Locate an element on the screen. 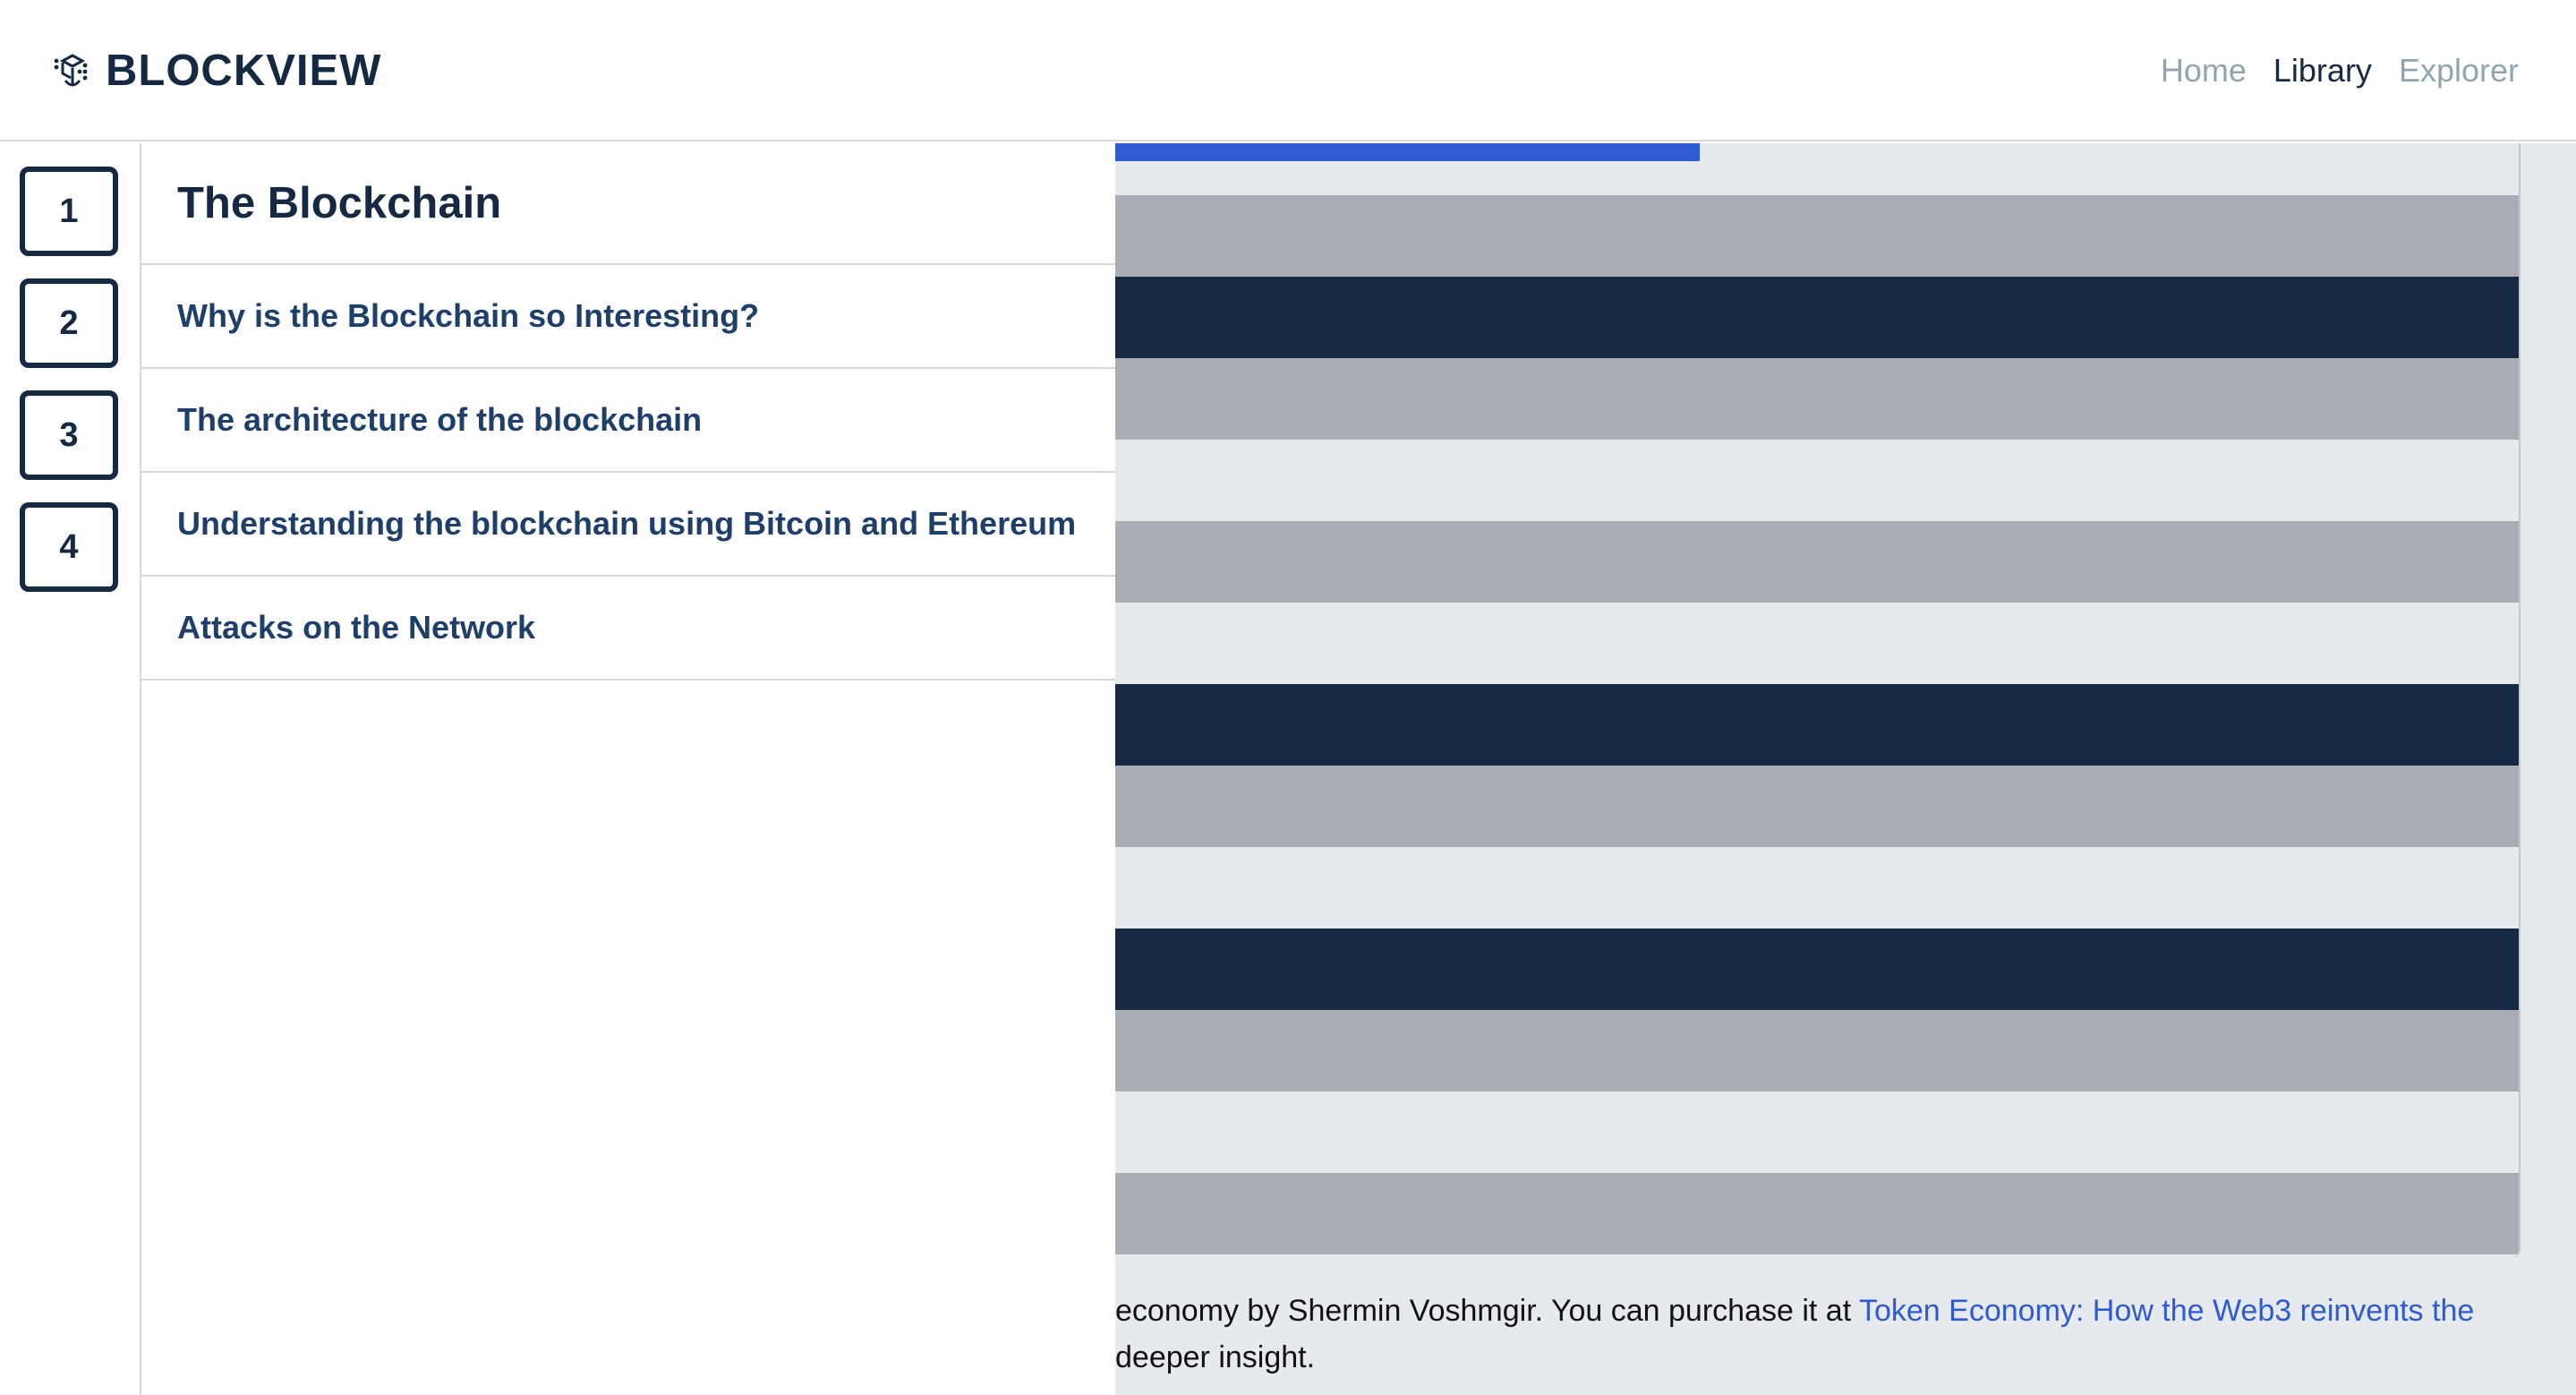 The width and height of the screenshot is (2576, 1395). reading-progress-bar is located at coordinates (1407, 152).